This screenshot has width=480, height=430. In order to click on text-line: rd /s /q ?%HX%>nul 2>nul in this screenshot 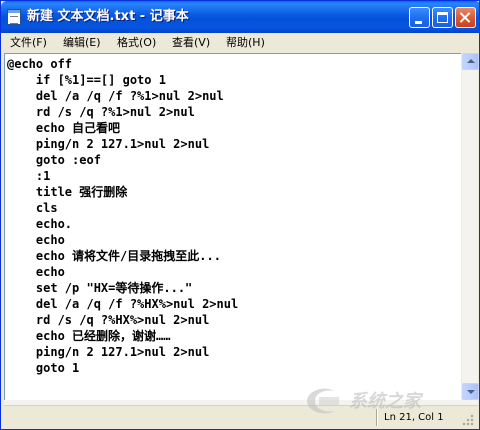, I will do `click(108, 320)`.